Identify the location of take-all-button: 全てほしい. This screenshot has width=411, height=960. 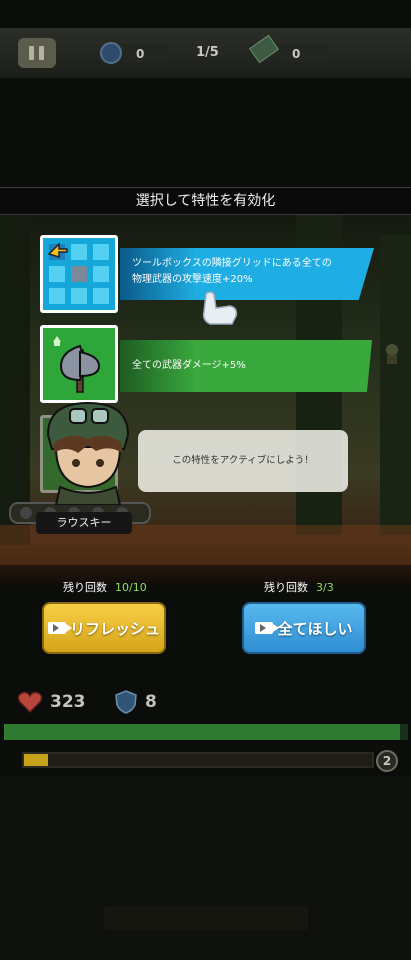
(304, 628).